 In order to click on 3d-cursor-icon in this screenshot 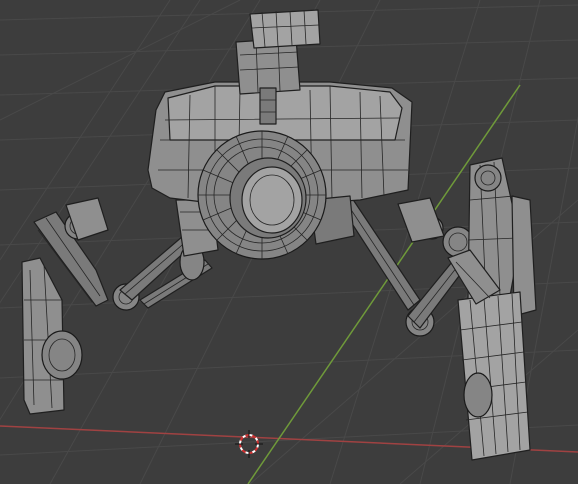, I will do `click(249, 444)`.